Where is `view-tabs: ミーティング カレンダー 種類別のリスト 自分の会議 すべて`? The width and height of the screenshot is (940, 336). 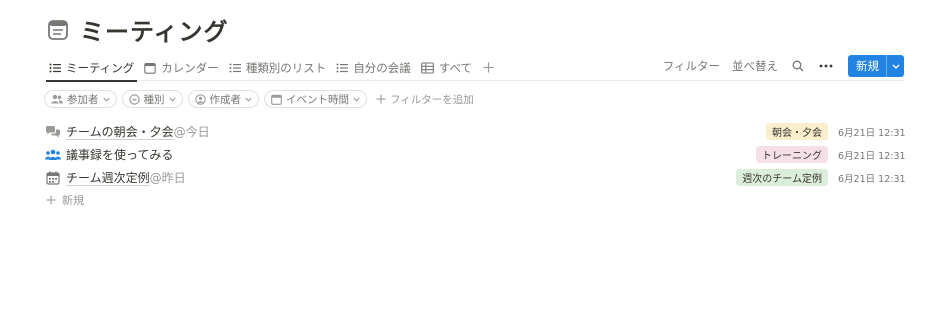 view-tabs: ミーティング カレンダー 種類別のリスト 自分の会議 すべて is located at coordinates (272, 68).